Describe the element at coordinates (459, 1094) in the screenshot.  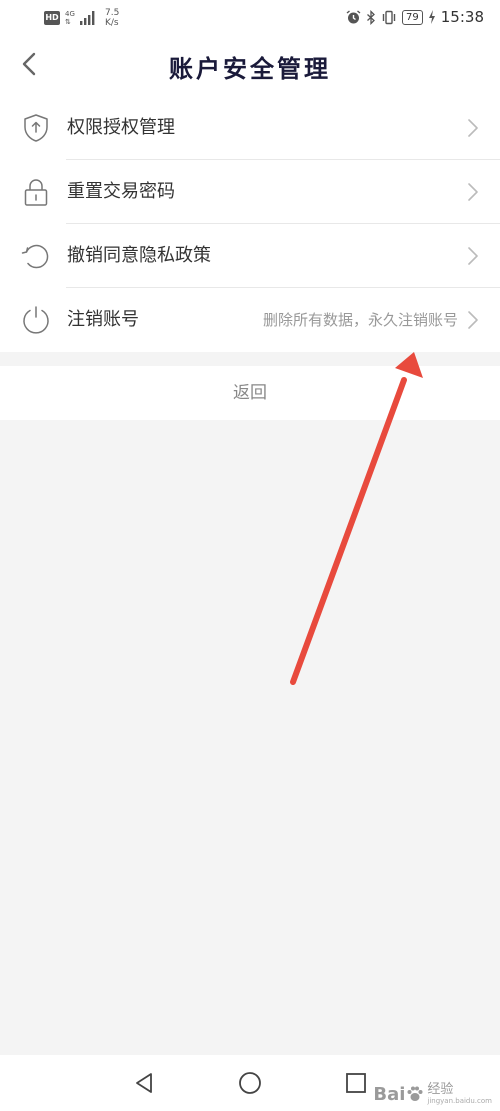
I see `watermark-text: 经验 jingyan.baidu.com` at that location.